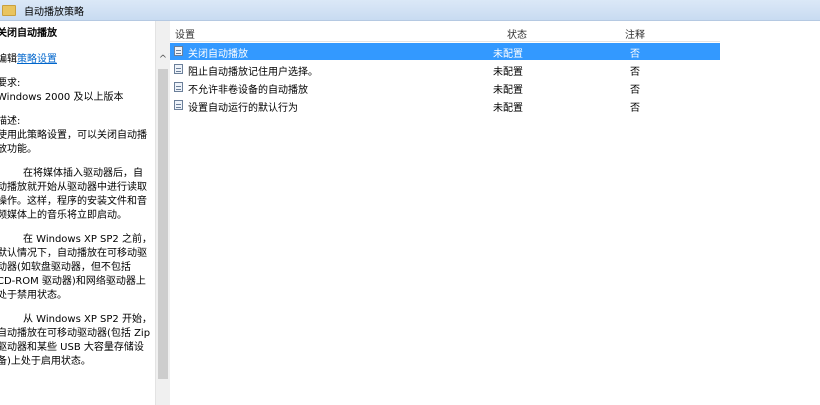 This screenshot has height=405, width=820. I want to click on description-scrollbar: ^, so click(162, 213).